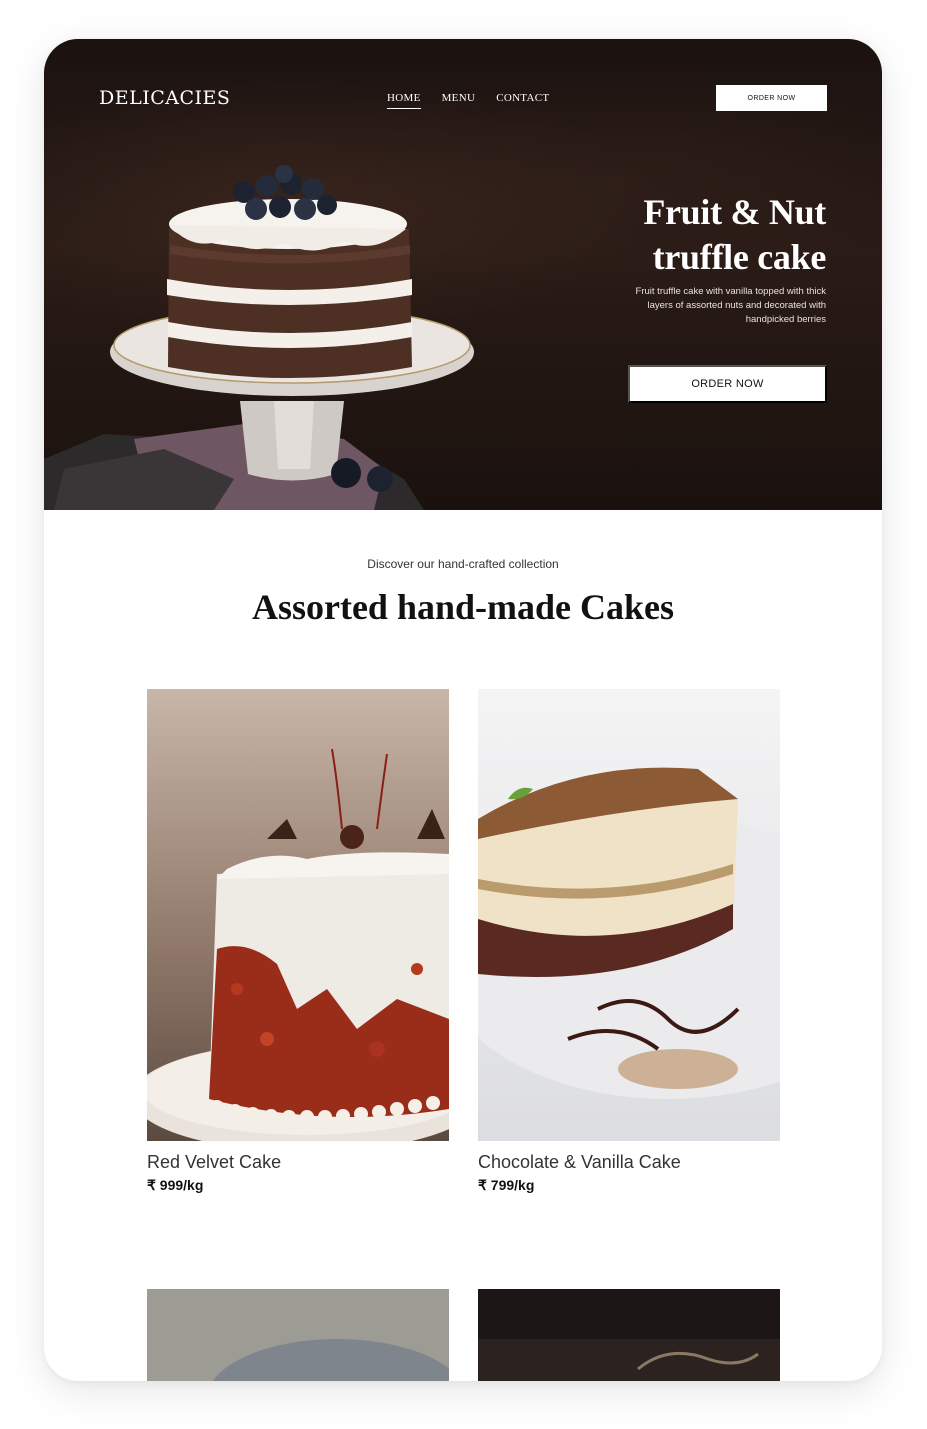  What do you see at coordinates (676, 235) in the screenshot?
I see `hero-title: Fruit & Nut truffle cake` at bounding box center [676, 235].